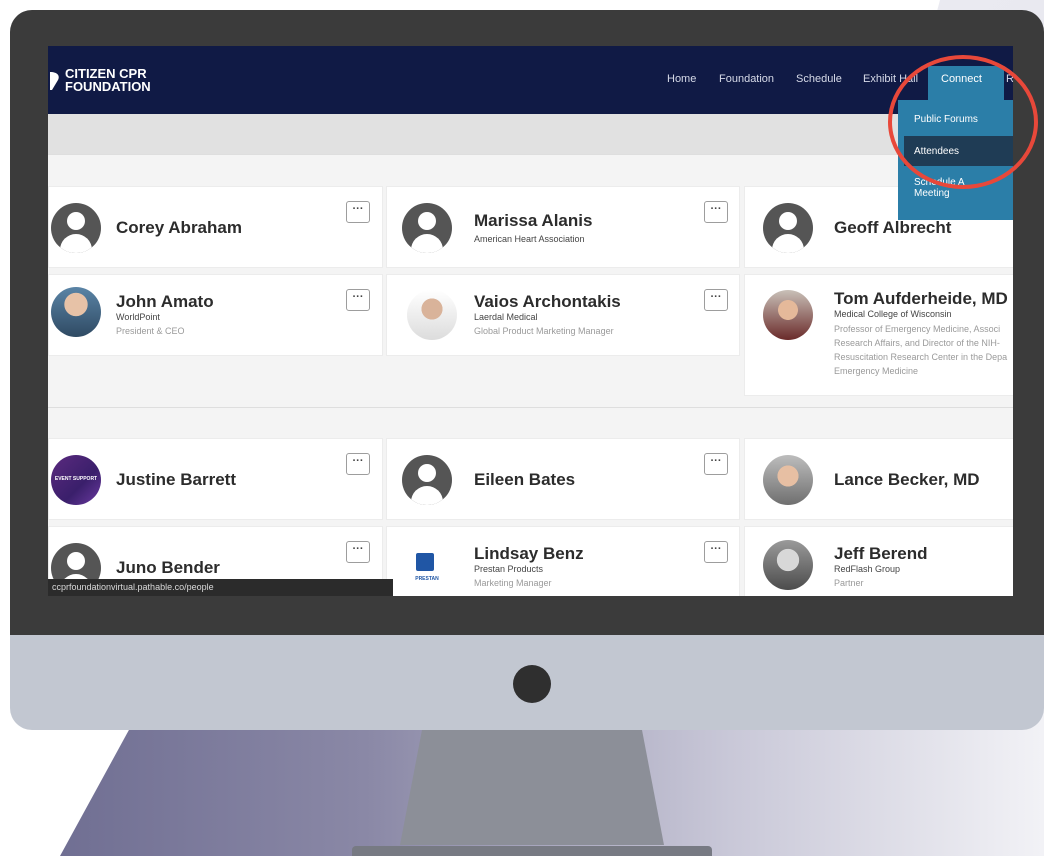  I want to click on browser-status-url: ccprfoundationvirtual.pathable.co/people, so click(220, 587).